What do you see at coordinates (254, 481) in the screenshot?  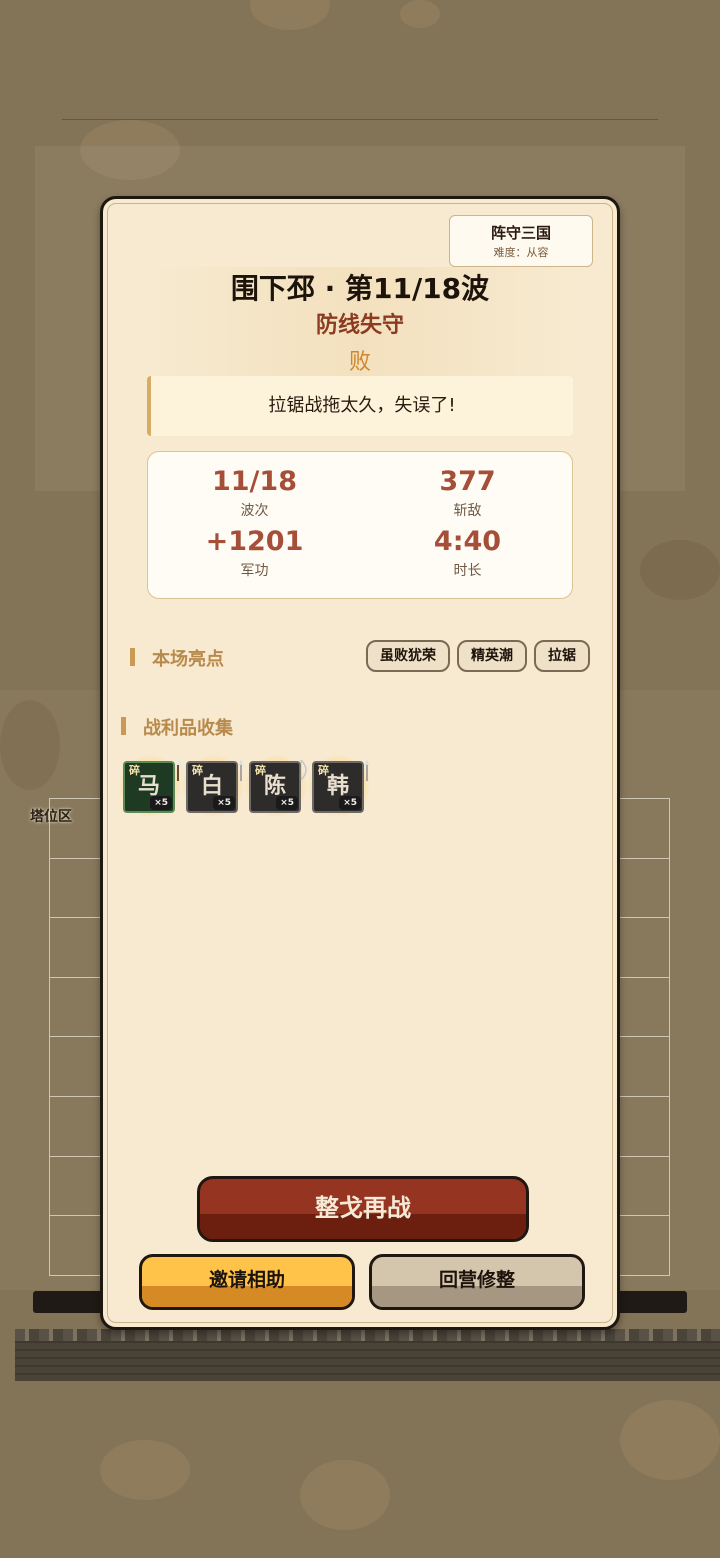 I see `stat-value: 11/18` at bounding box center [254, 481].